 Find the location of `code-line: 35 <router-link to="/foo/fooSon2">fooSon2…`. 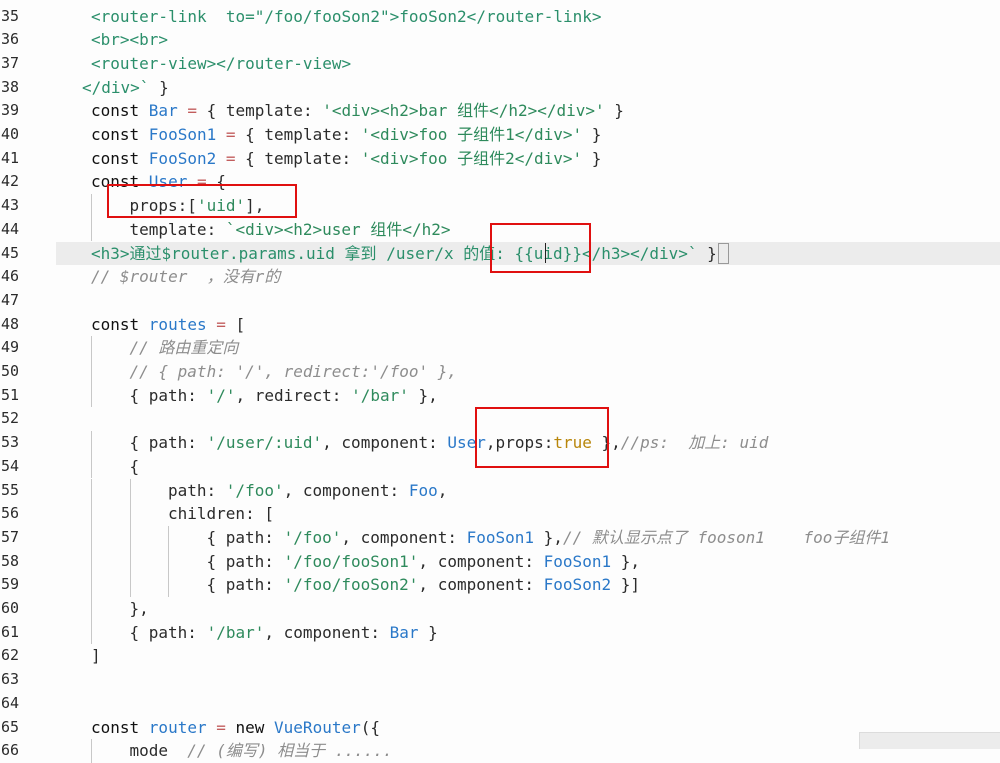

code-line: 35 <router-link to="/foo/fooSon2">fooSon2… is located at coordinates (500, 17).